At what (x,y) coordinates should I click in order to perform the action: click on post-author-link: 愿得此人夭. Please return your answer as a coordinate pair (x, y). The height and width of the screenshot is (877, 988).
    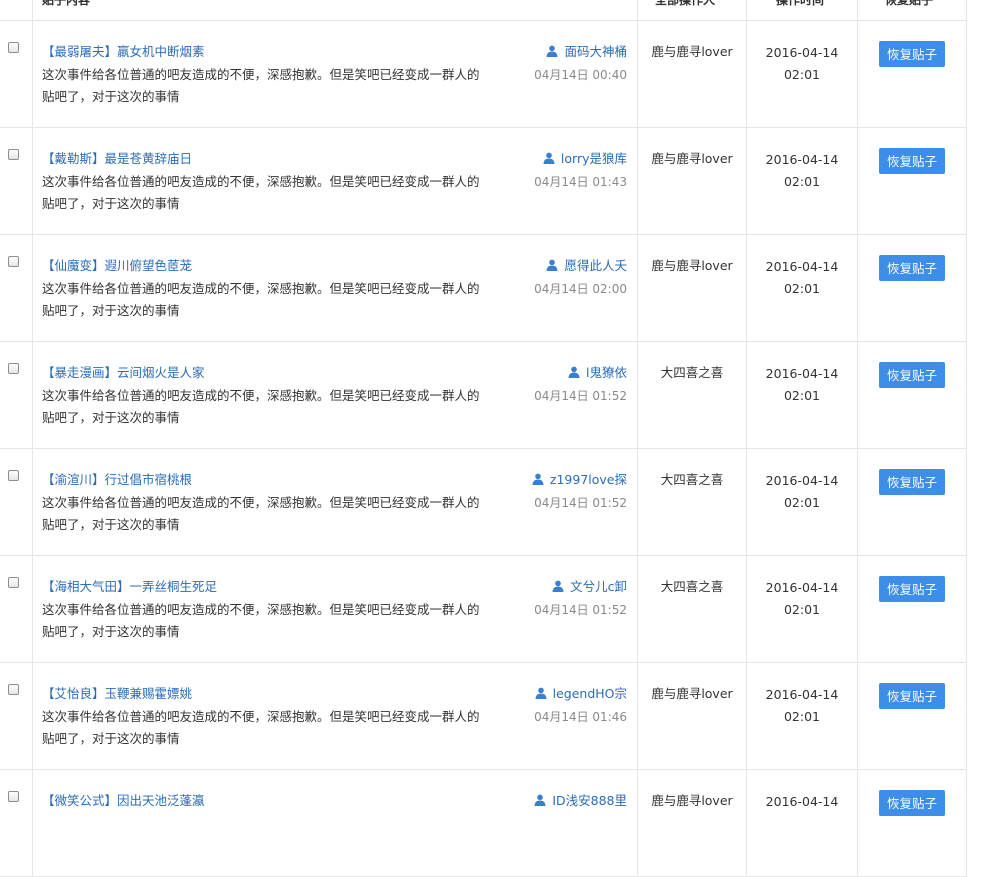
    Looking at the image, I should click on (586, 266).